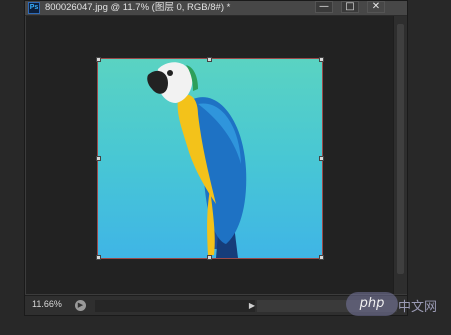  Describe the element at coordinates (252, 306) in the screenshot. I see `scroll-right-arrow-icon: ▶` at that location.